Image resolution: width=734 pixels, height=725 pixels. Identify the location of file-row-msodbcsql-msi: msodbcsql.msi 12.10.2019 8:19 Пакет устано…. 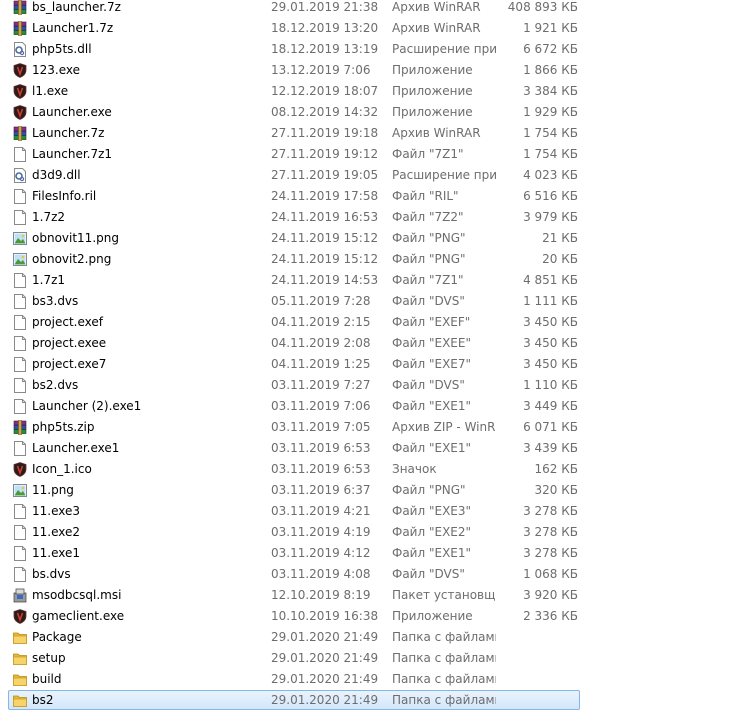
(367, 595).